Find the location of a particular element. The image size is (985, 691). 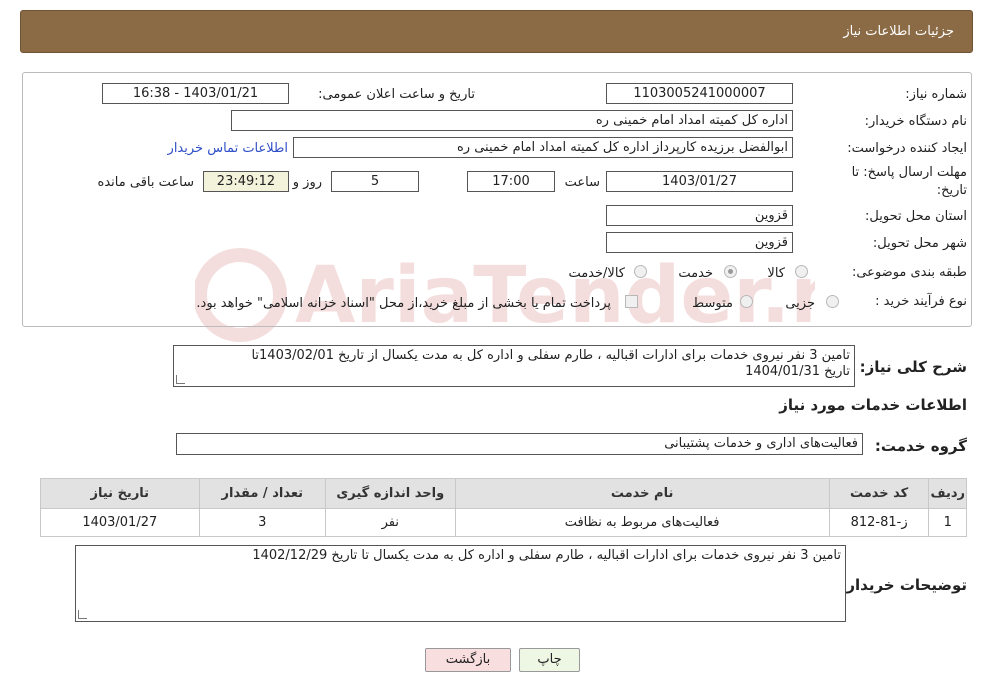

cell-name: فعالیت‌های مربوط به نظافت is located at coordinates (642, 522).